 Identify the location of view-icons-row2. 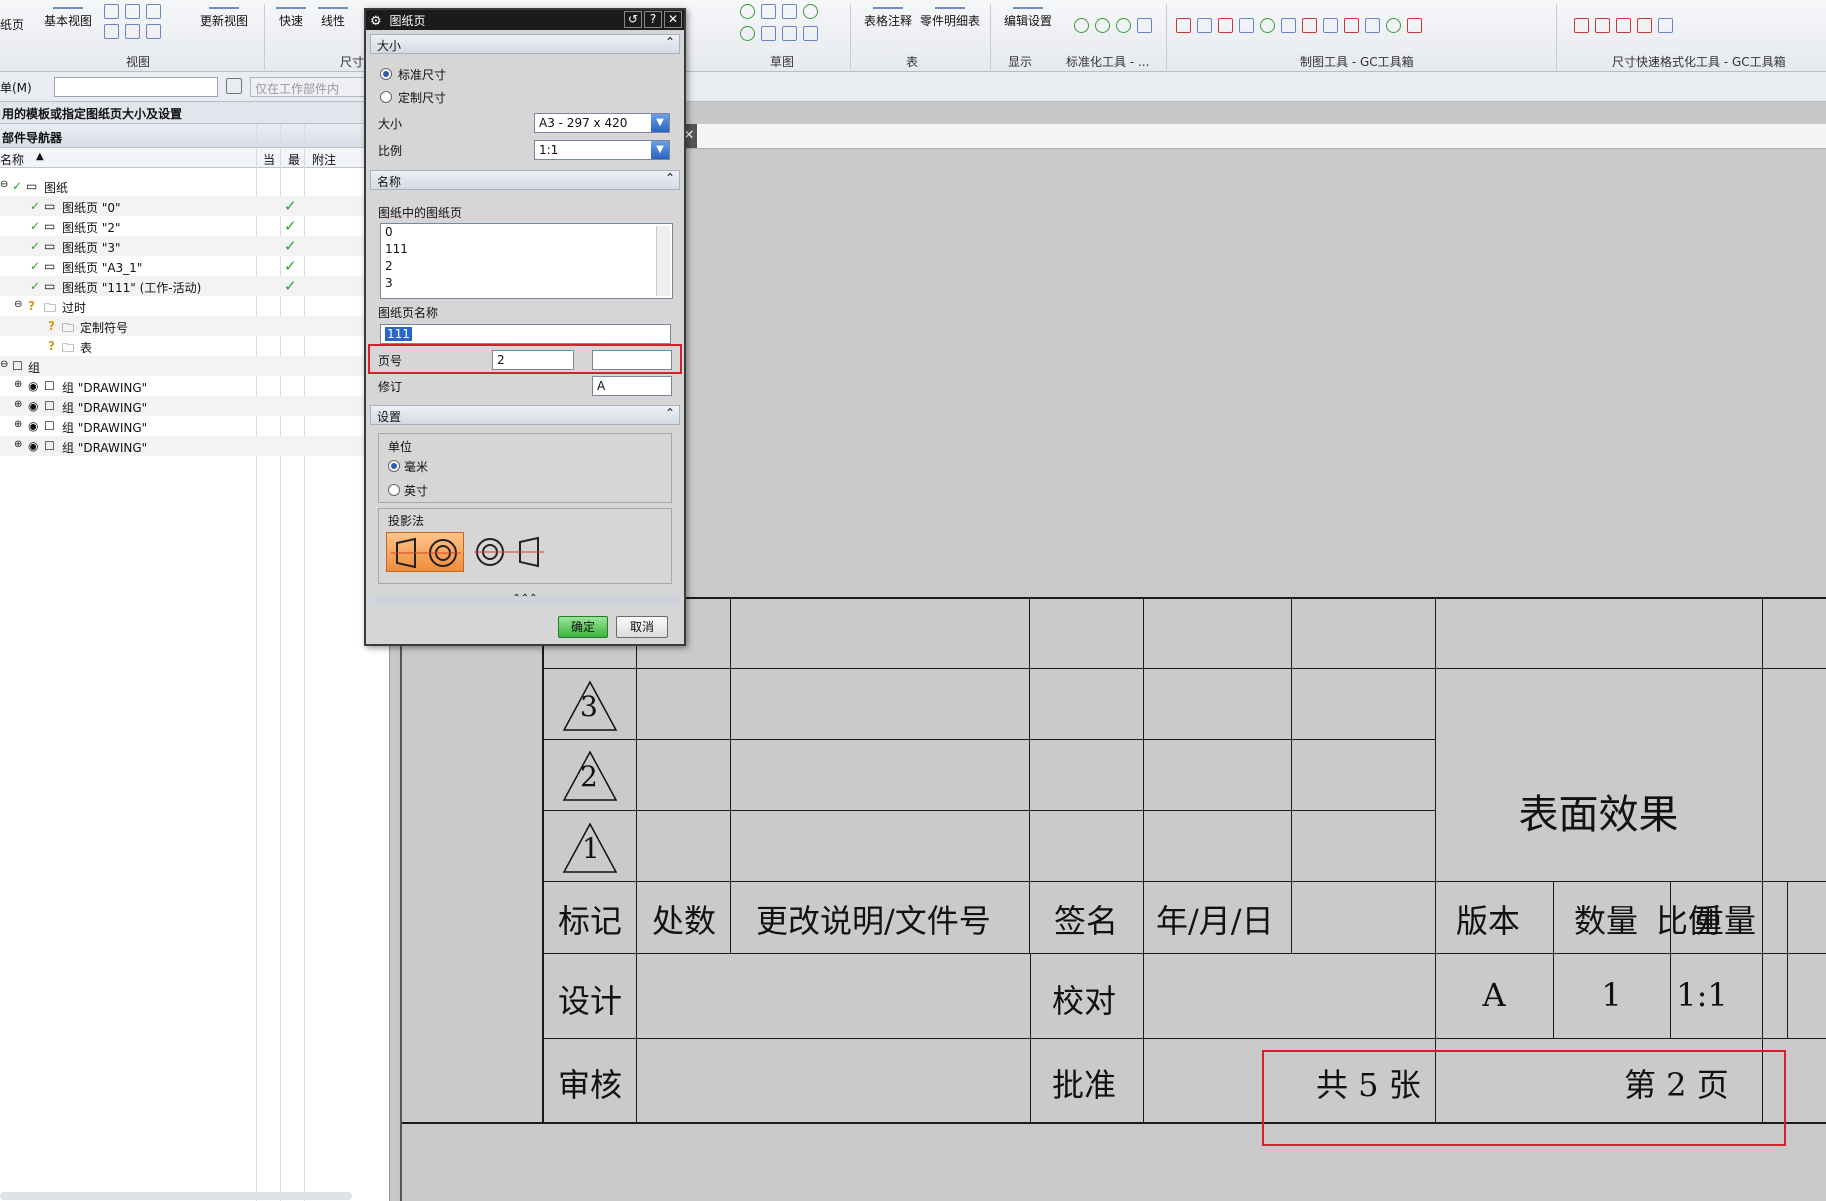
(132, 31).